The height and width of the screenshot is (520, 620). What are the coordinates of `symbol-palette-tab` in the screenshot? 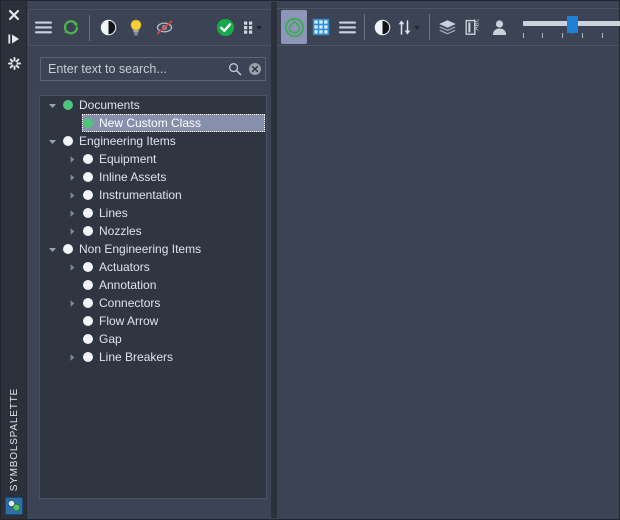 It's located at (14, 506).